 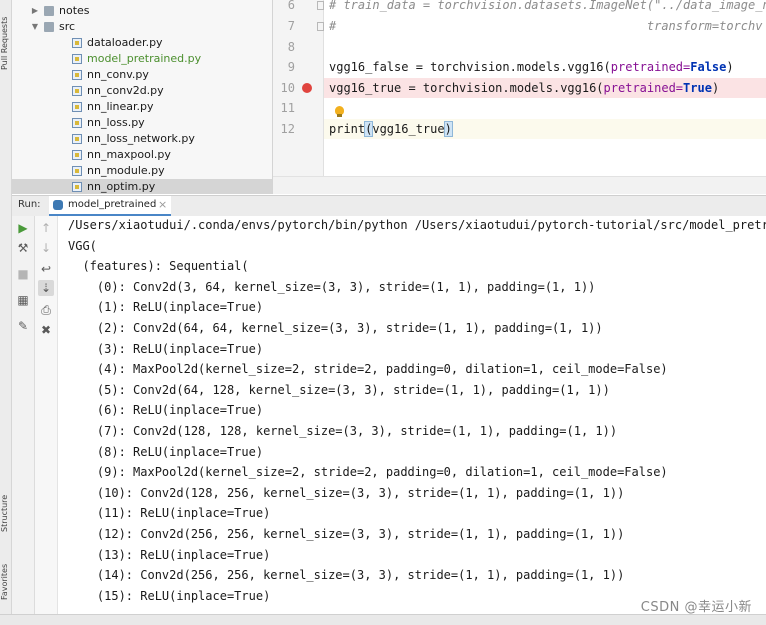 What do you see at coordinates (46, 228) in the screenshot?
I see `scroll-up-icon: ↑` at bounding box center [46, 228].